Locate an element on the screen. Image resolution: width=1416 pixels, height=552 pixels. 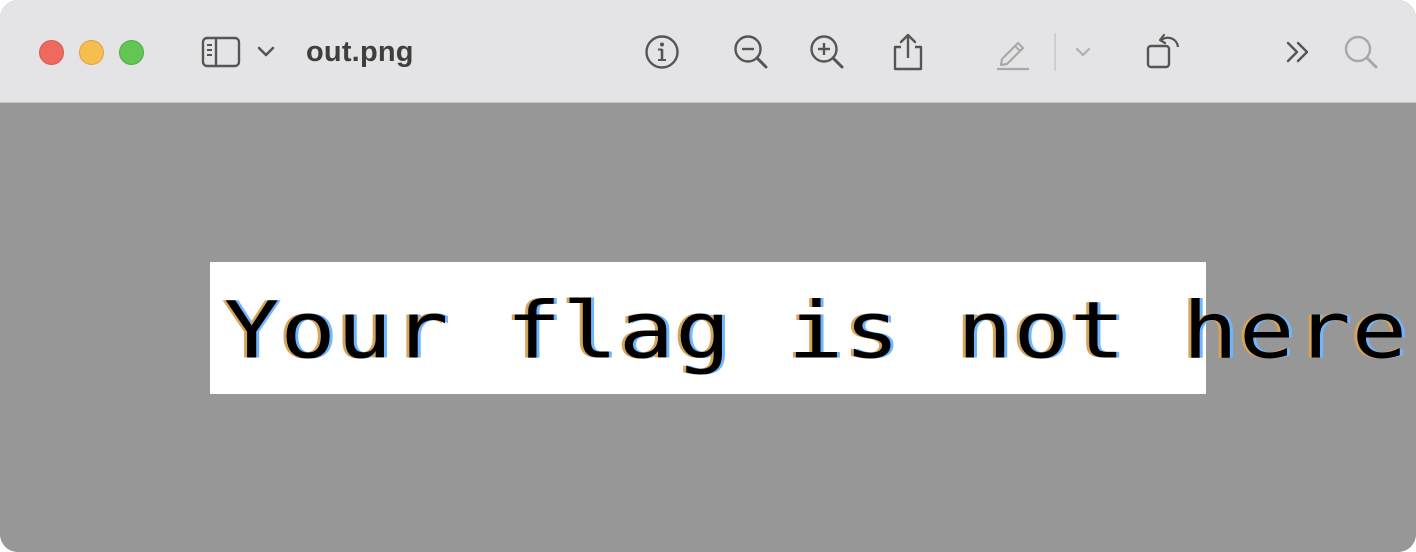
markup-pen-icon is located at coordinates (1013, 56).